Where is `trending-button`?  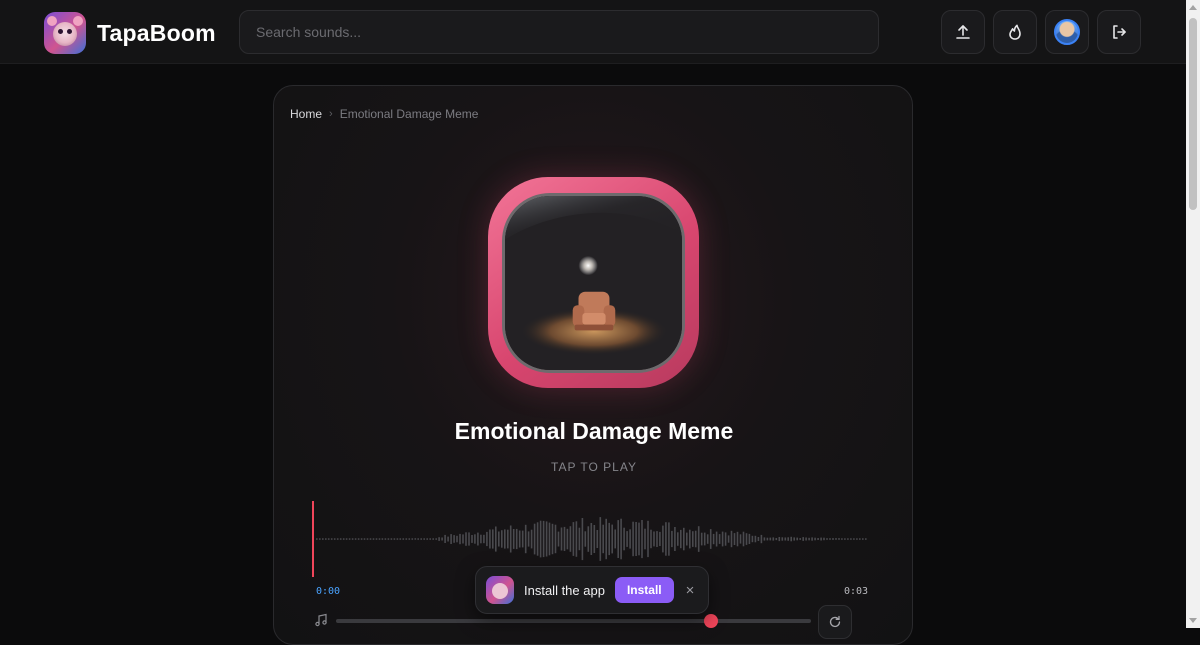
trending-button is located at coordinates (1015, 32).